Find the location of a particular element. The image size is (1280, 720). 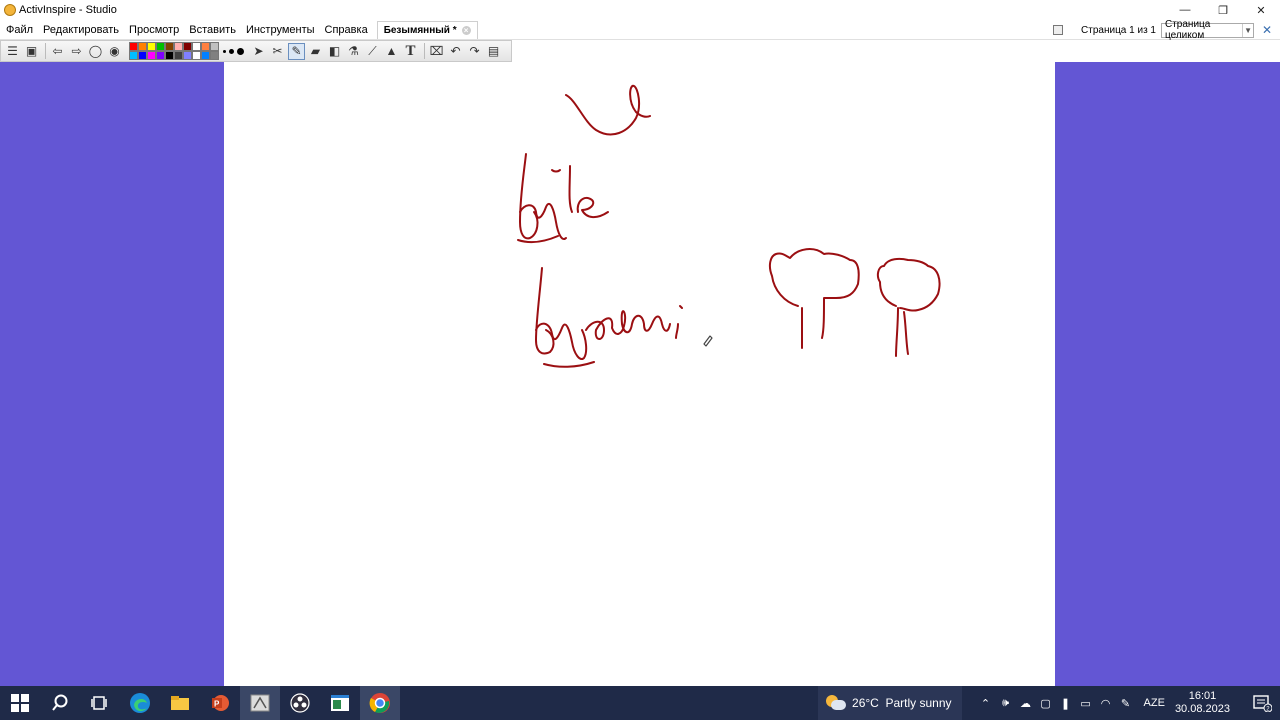

zoom-select: Страница целиком ▼ is located at coordinates (1207, 30).